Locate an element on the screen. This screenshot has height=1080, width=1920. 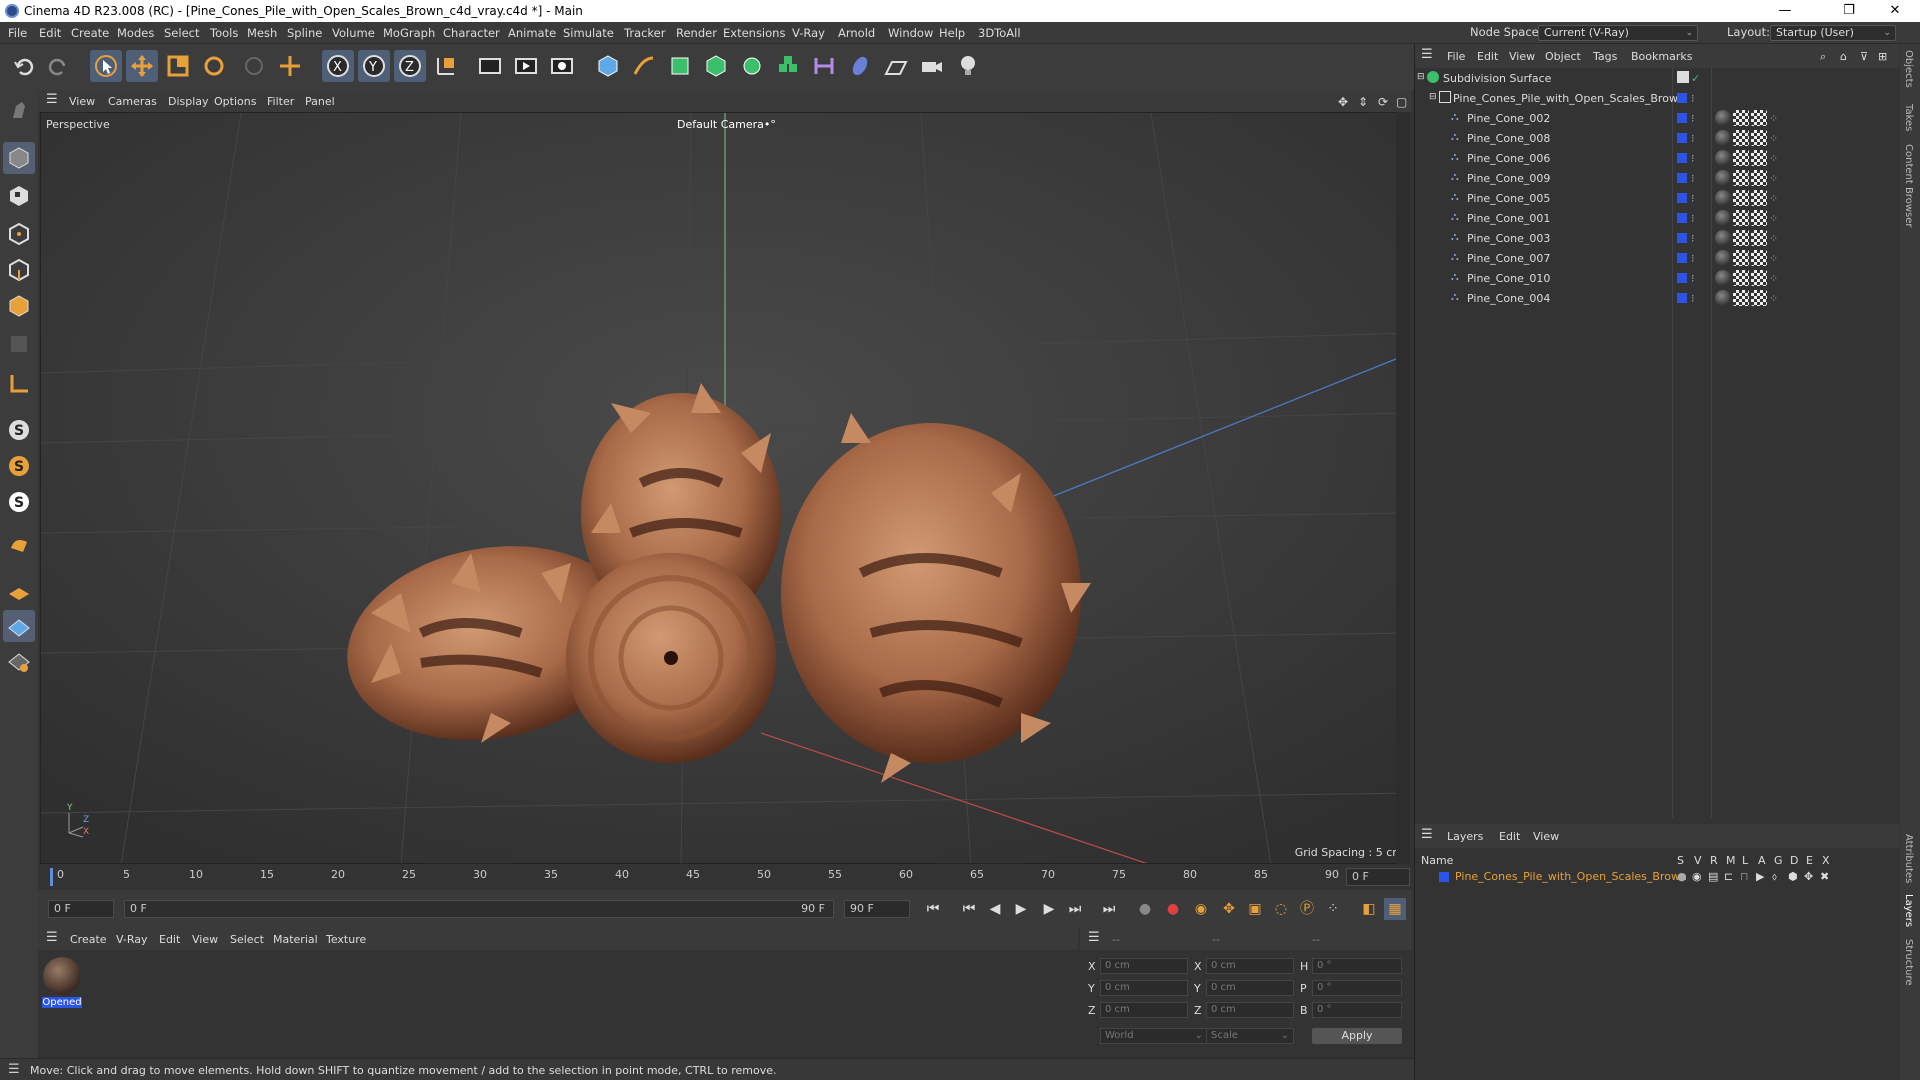
extrude-icon is located at coordinates (716, 66).